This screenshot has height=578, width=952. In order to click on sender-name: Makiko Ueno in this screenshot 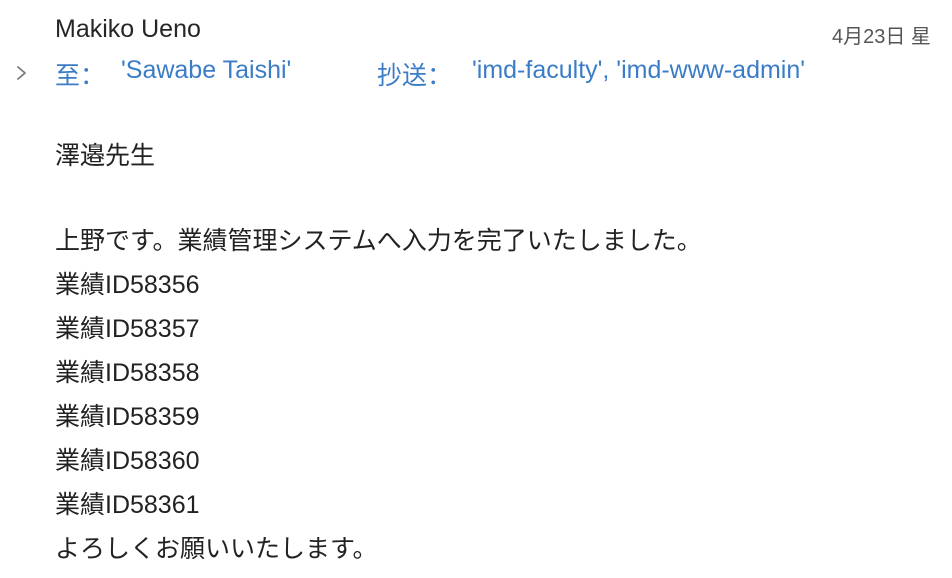, I will do `click(128, 29)`.